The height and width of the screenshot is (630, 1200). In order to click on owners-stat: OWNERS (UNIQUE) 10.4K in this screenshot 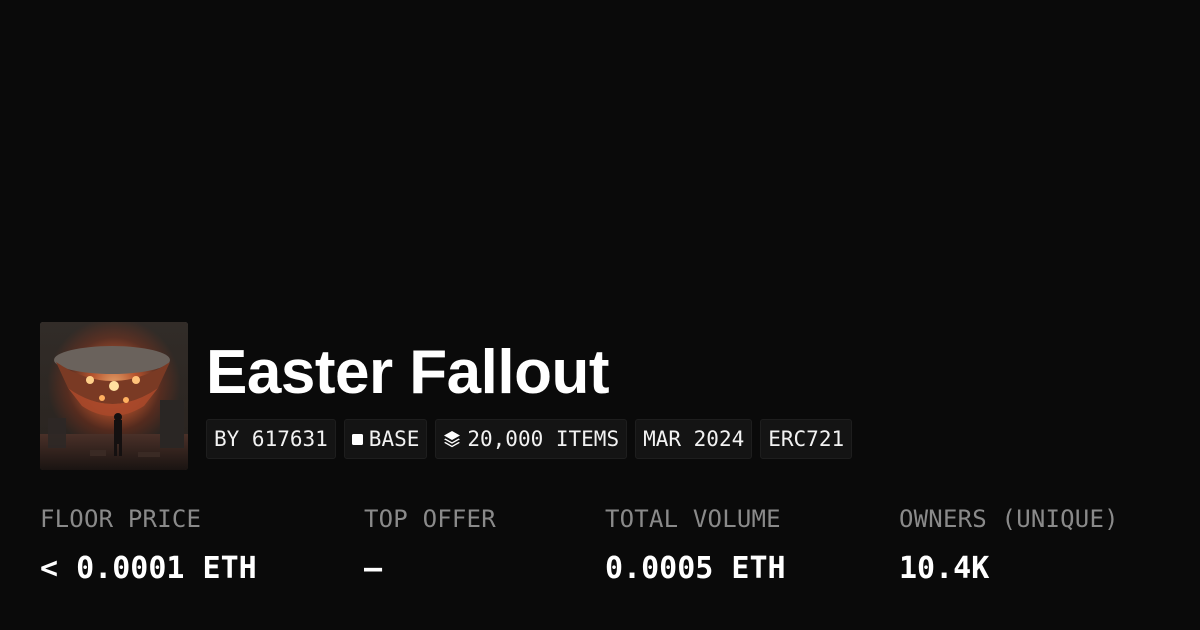, I will do `click(1009, 545)`.